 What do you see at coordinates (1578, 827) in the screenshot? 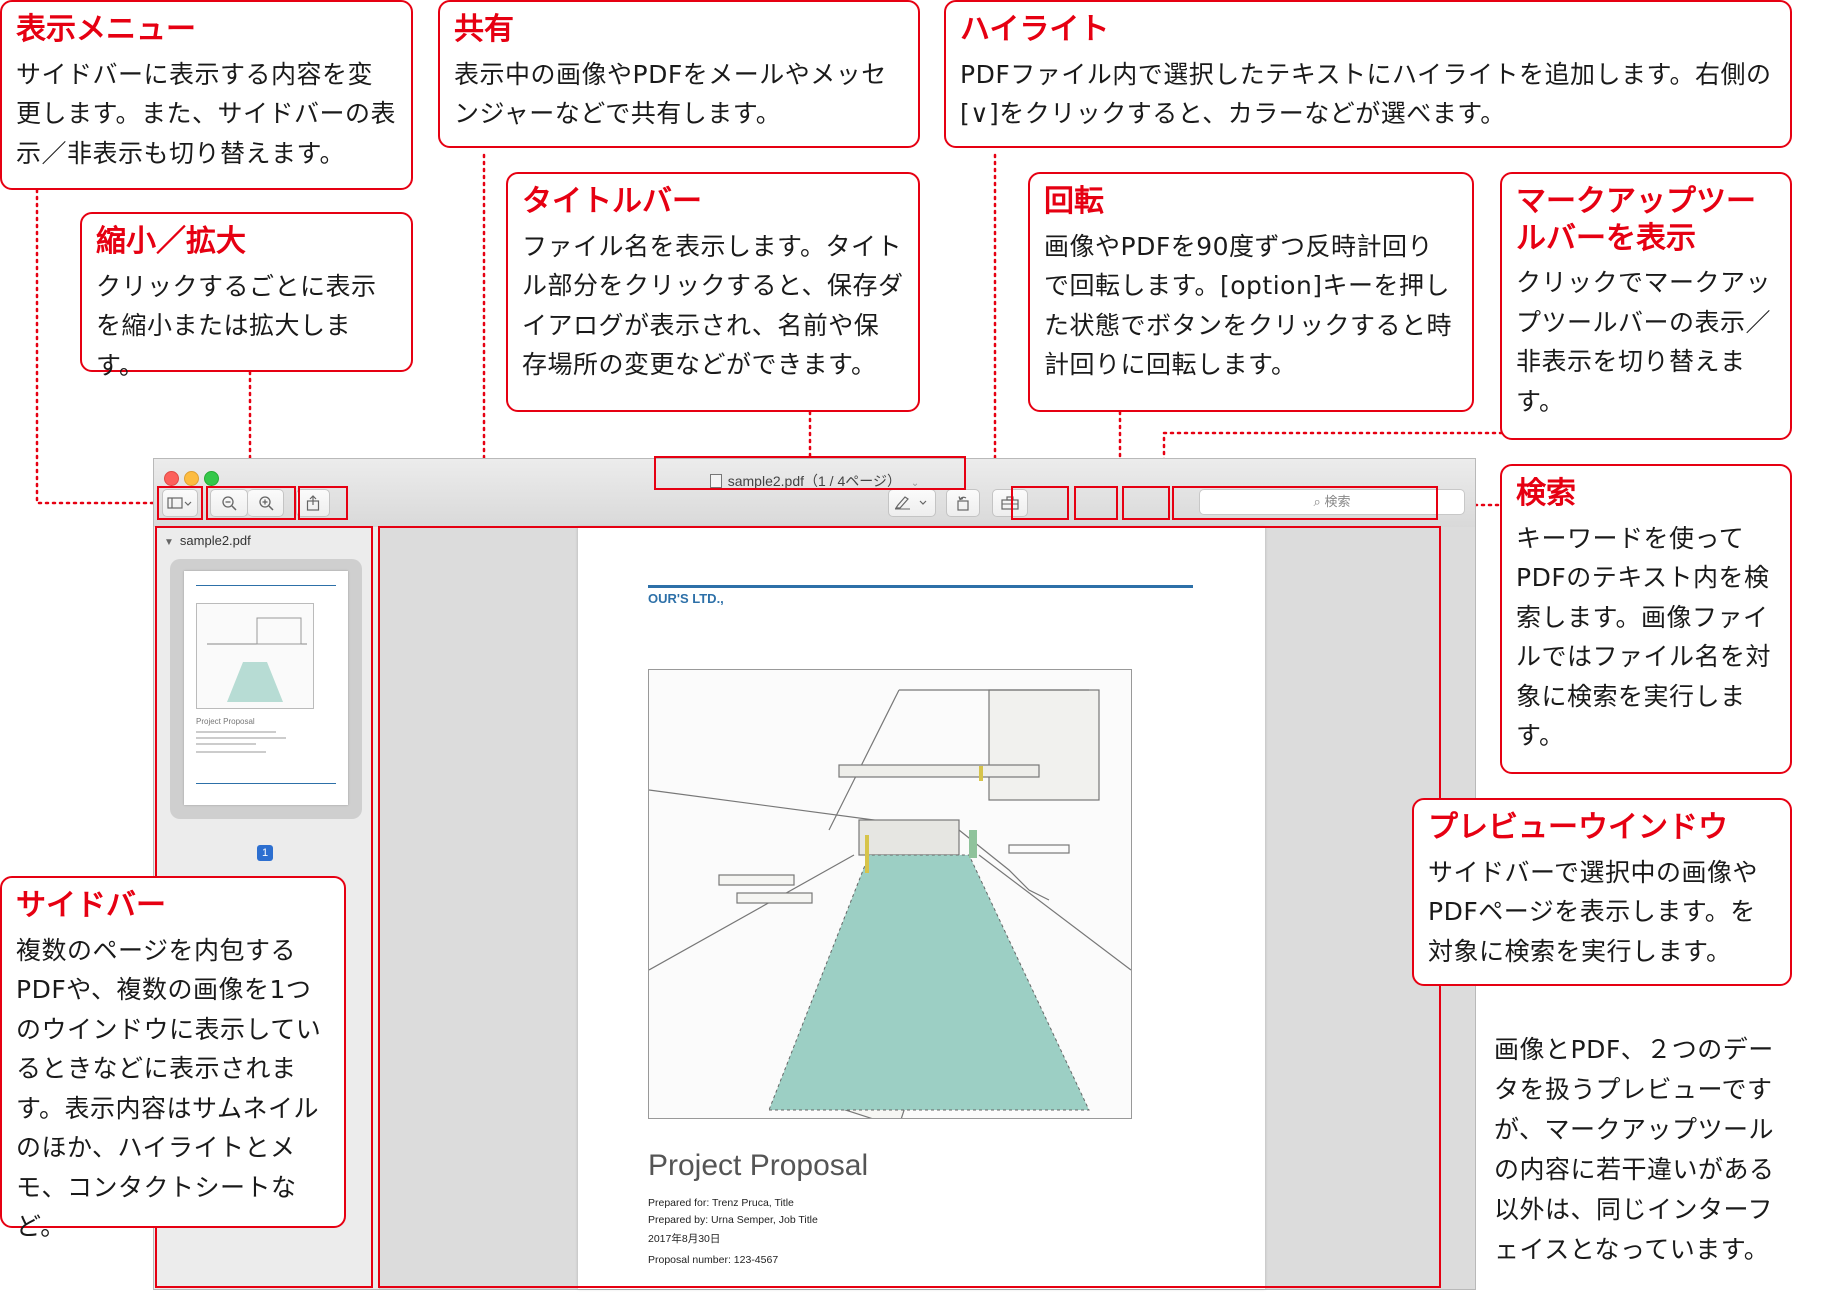
I see `callout-title: プレビューウインドウ` at bounding box center [1578, 827].